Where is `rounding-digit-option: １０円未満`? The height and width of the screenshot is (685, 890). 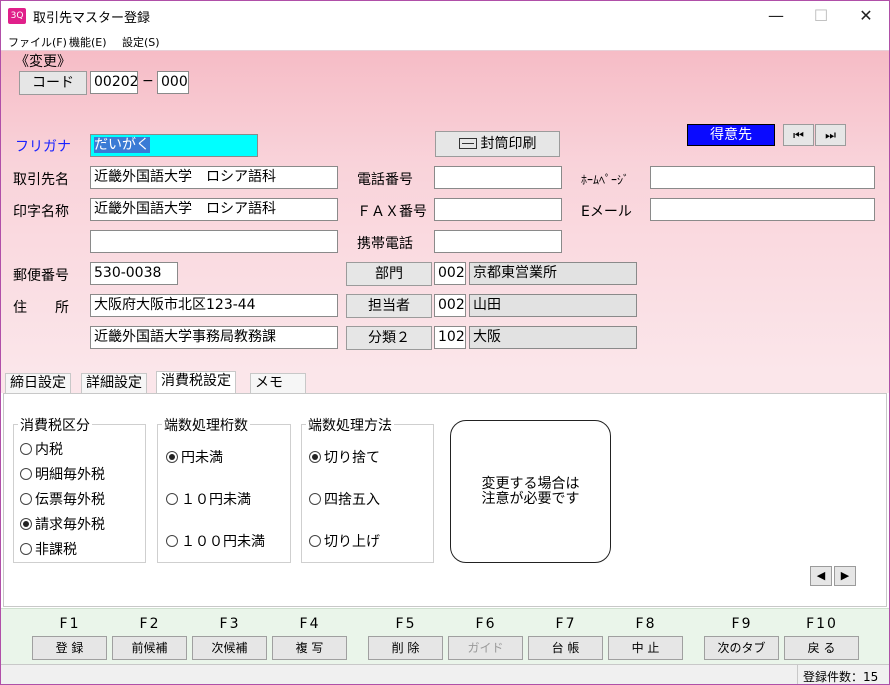 rounding-digit-option: １０円未満 is located at coordinates (208, 499).